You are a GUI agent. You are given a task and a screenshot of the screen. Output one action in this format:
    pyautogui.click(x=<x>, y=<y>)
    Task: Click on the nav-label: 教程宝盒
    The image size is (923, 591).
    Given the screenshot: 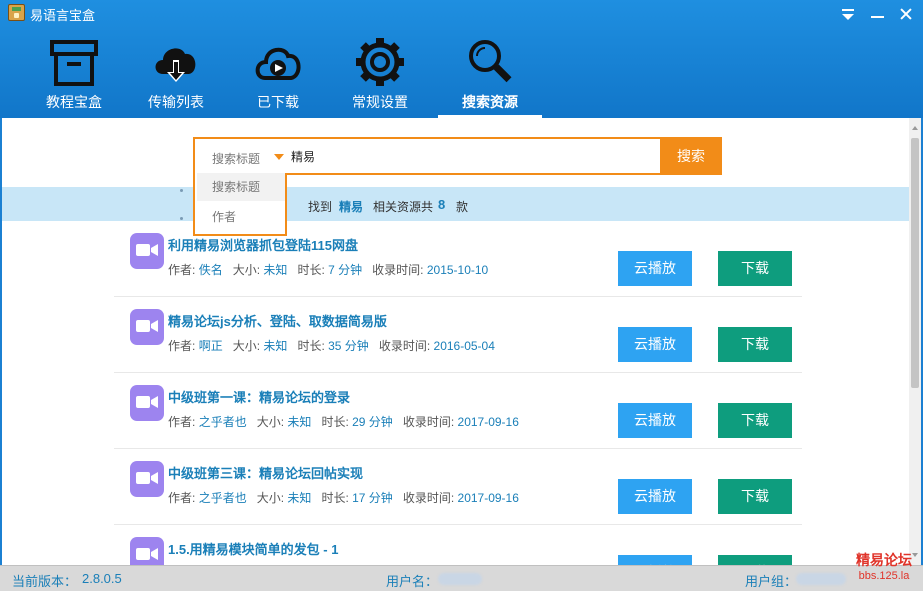 What is the action you would take?
    pyautogui.click(x=74, y=102)
    